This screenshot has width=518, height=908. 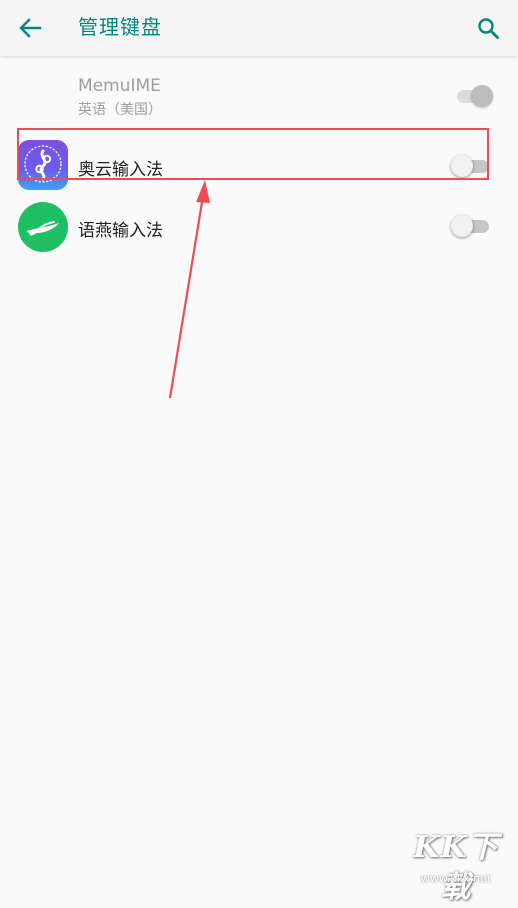 I want to click on keyboard-row-aoyun: 奥云输入法, so click(x=259, y=165).